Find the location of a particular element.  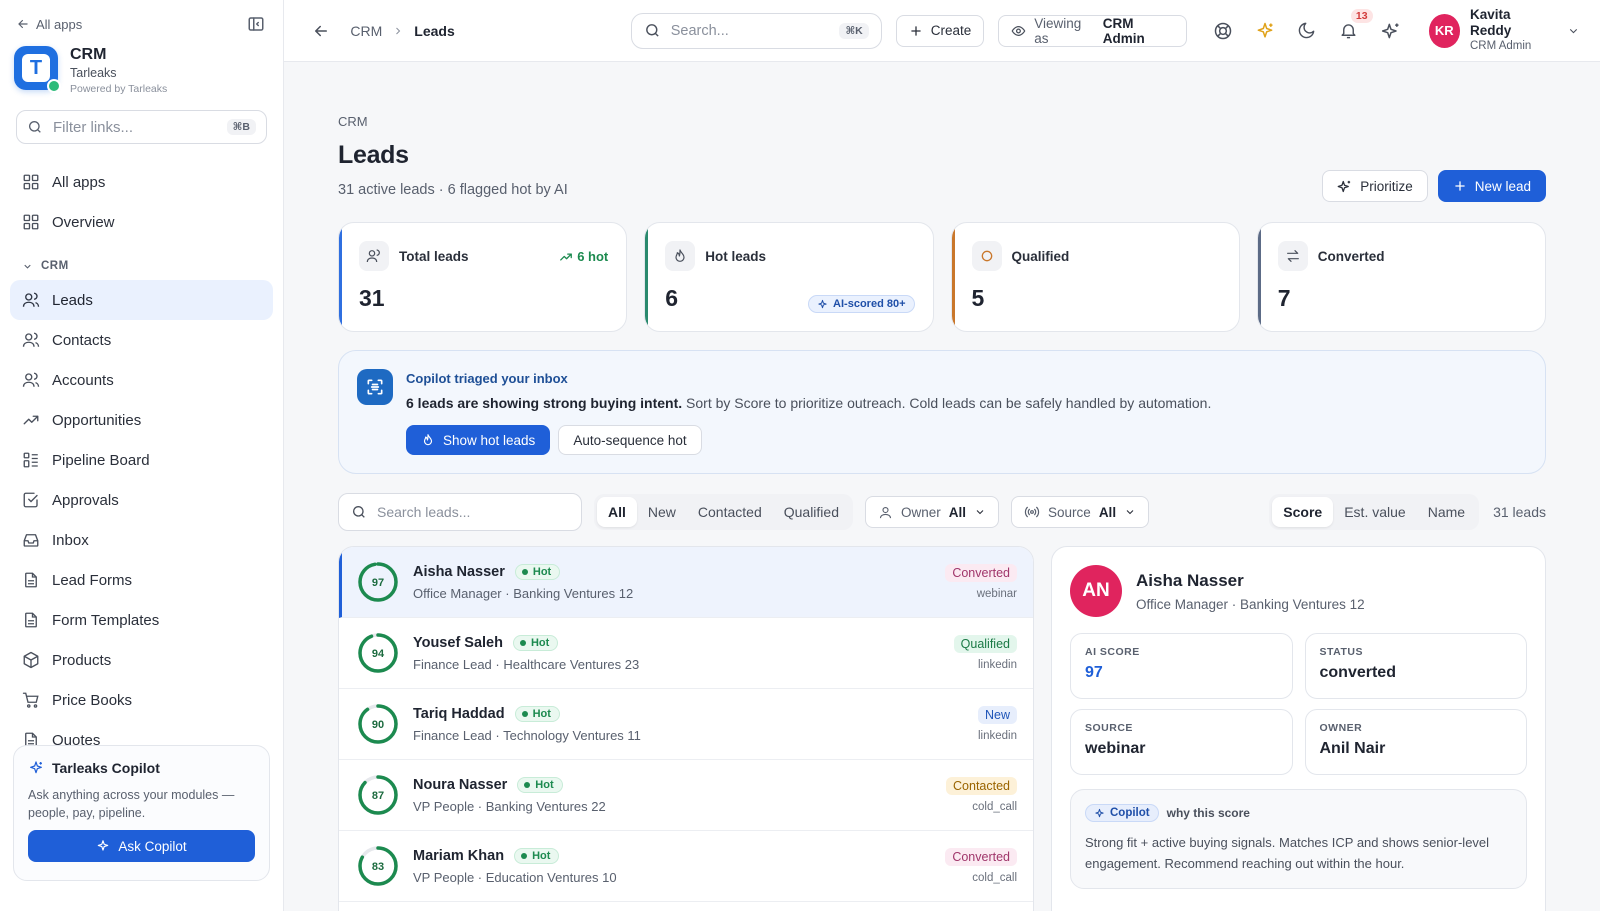

create-button: Create is located at coordinates (940, 30).